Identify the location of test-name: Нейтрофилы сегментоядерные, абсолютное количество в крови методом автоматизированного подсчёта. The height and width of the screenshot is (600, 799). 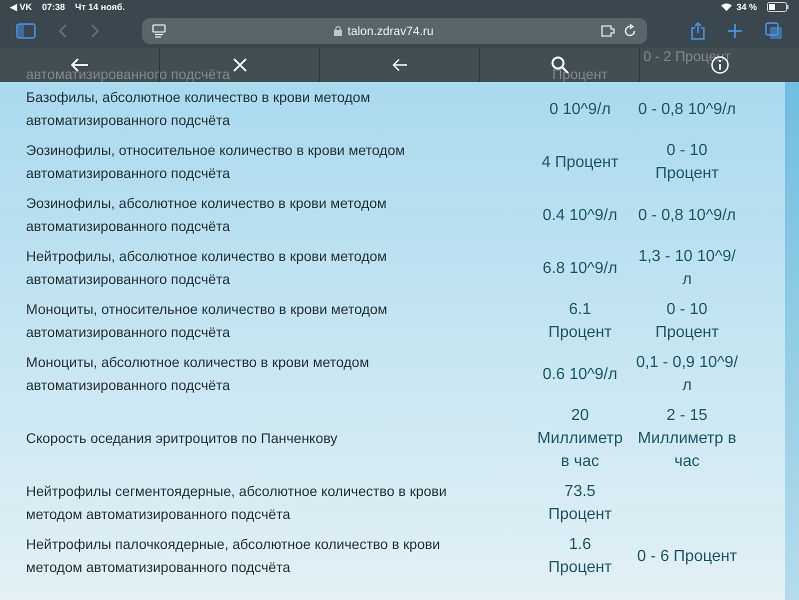
(237, 503).